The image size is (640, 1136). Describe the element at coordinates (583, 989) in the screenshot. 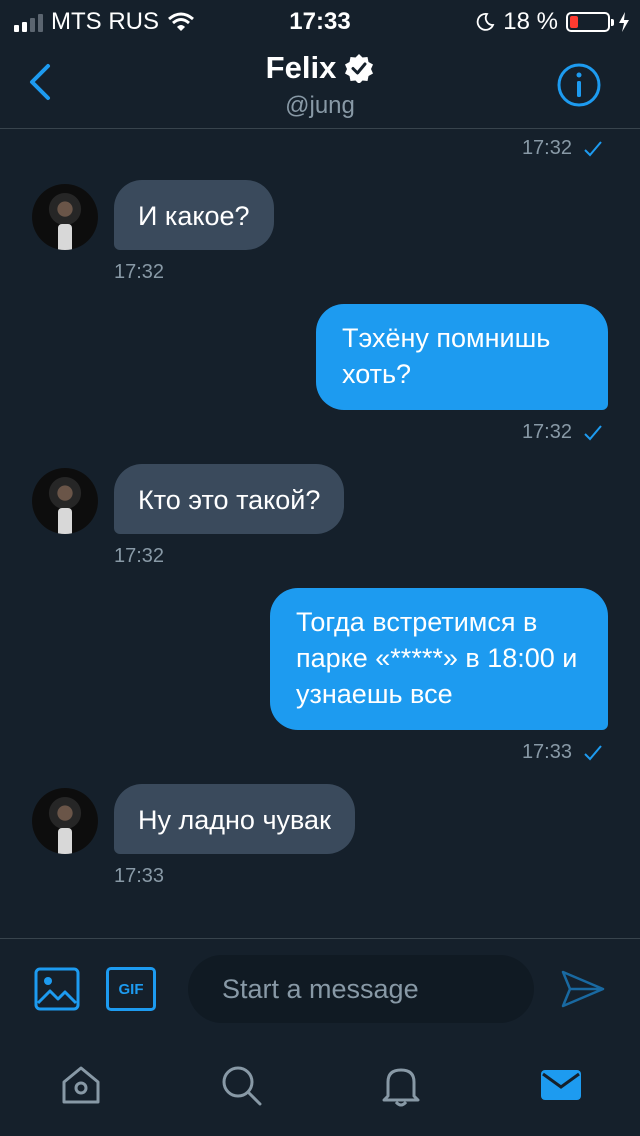

I see `send-icon` at that location.